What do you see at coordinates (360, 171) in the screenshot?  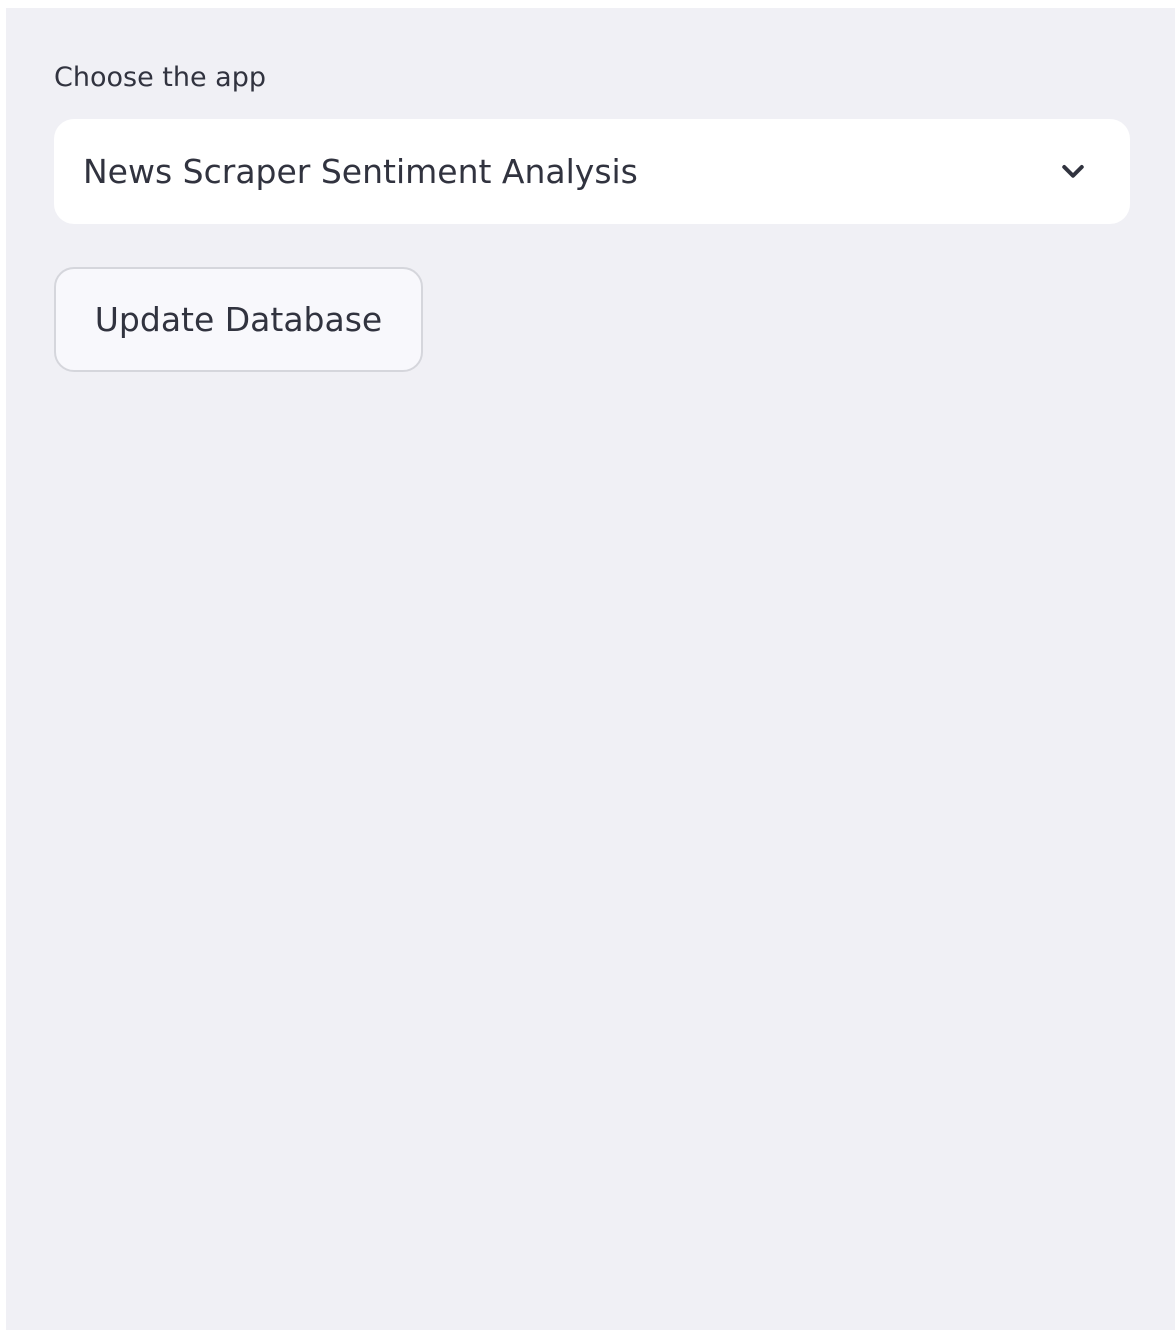 I see `app-select-value: News Scraper Sentiment Analysis` at bounding box center [360, 171].